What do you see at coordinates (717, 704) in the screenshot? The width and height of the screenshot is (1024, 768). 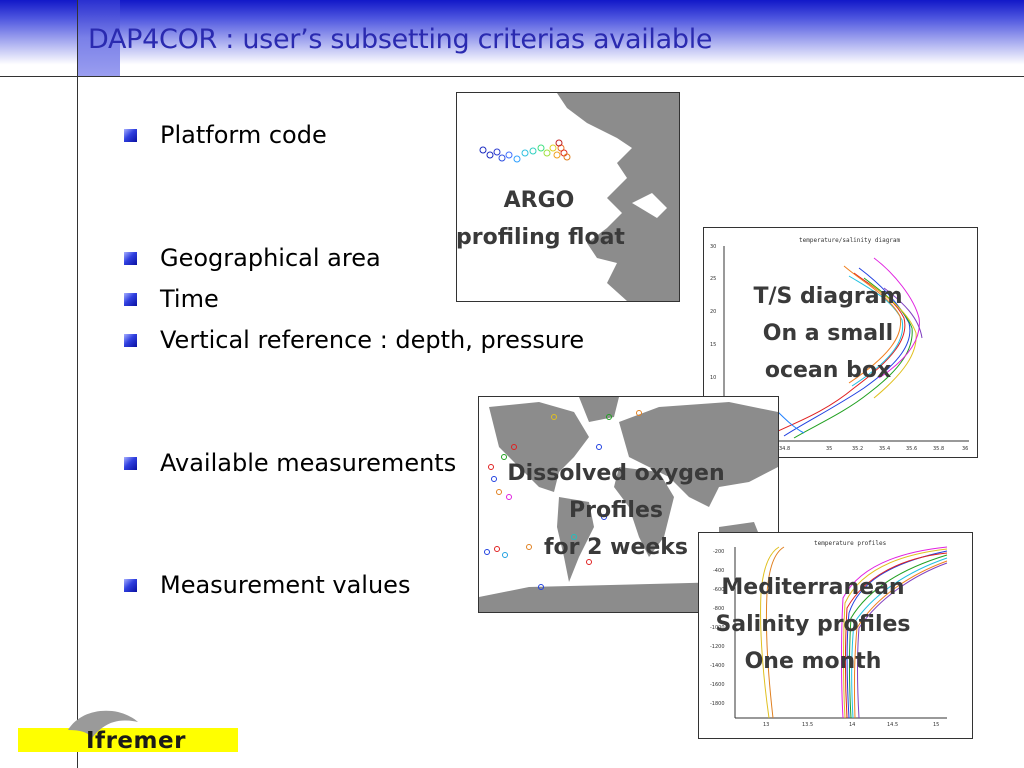 I see `svg-text: -1800` at bounding box center [717, 704].